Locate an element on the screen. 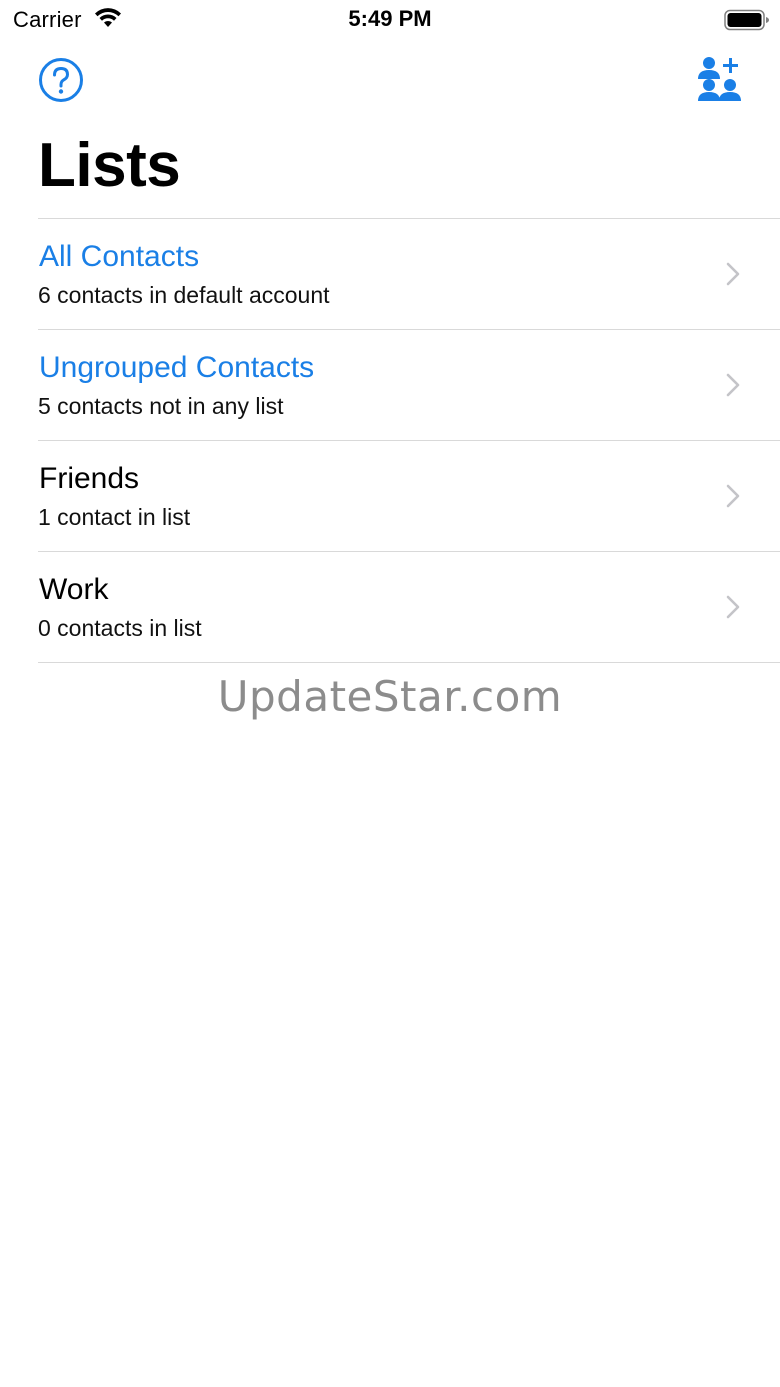  list-row-subtitle: 0 contacts in list is located at coordinates (120, 628).